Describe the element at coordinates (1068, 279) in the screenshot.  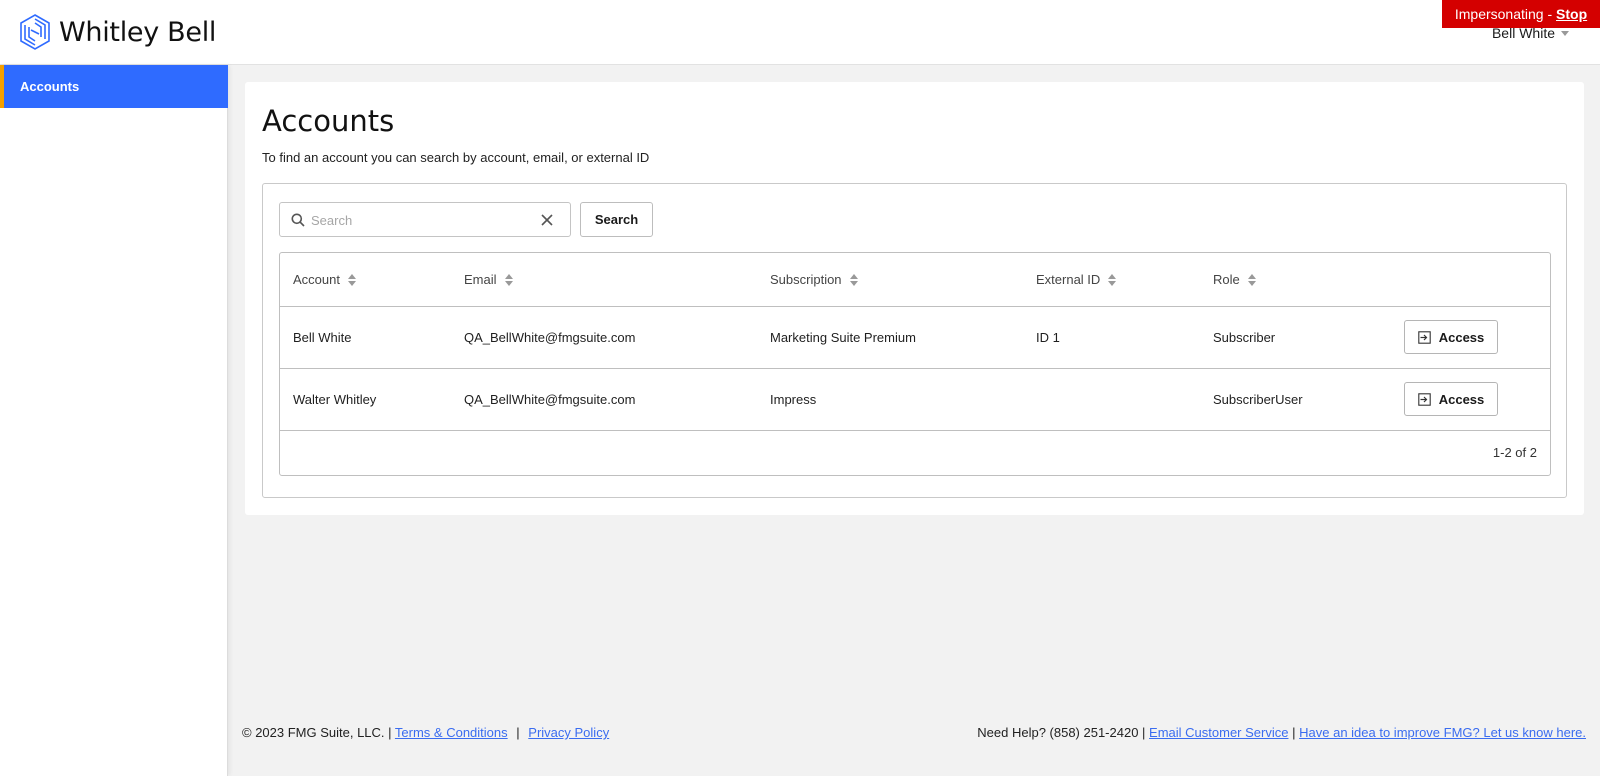
I see `column-header-label: External ID` at that location.